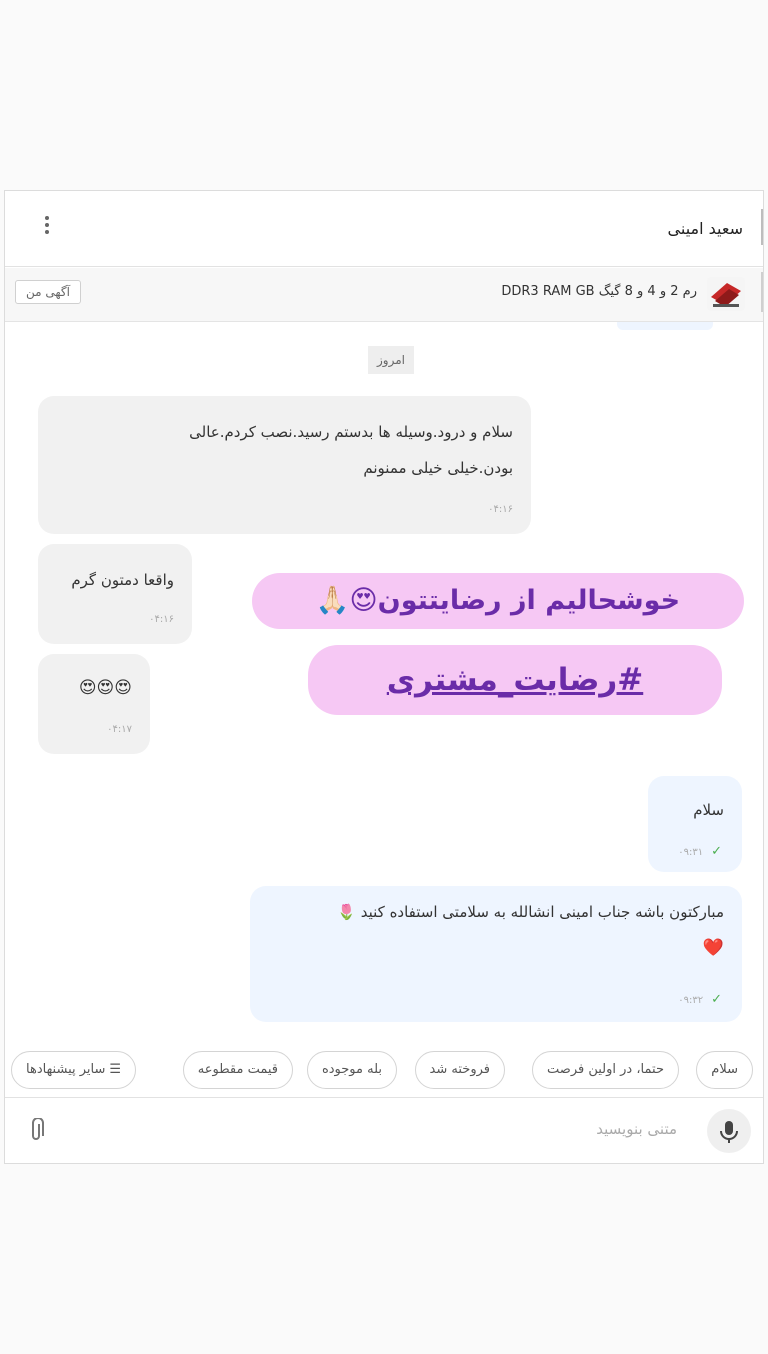 The height and width of the screenshot is (1354, 768). What do you see at coordinates (122, 580) in the screenshot?
I see `message-text: واقعا دمتون گرم` at bounding box center [122, 580].